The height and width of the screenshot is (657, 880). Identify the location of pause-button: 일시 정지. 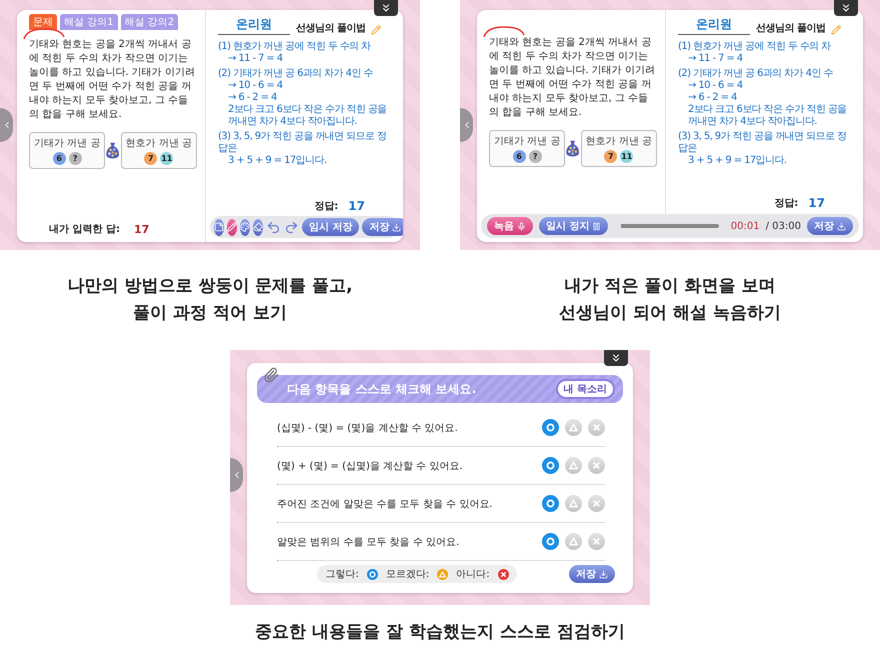
(573, 226).